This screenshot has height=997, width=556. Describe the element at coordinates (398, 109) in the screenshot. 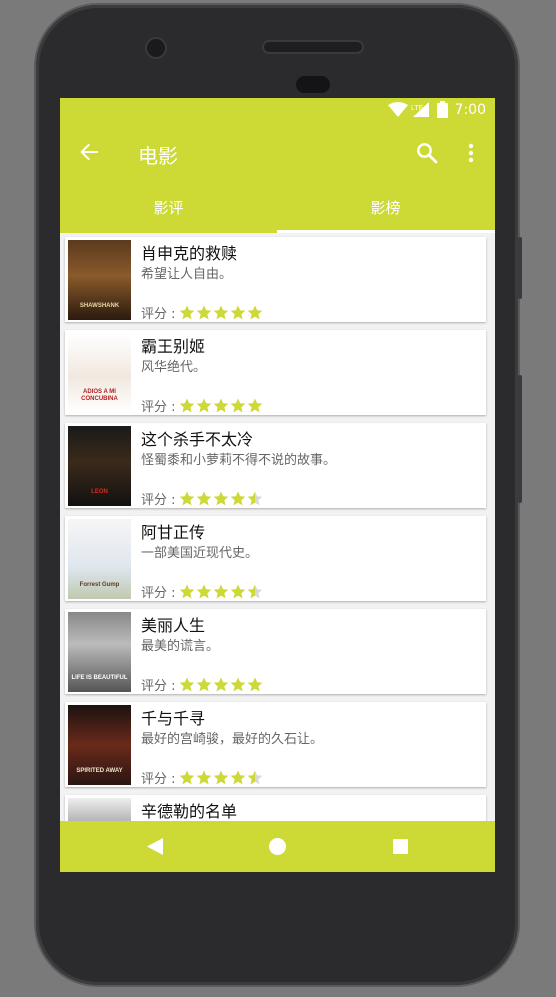

I see `wifi-icon` at that location.